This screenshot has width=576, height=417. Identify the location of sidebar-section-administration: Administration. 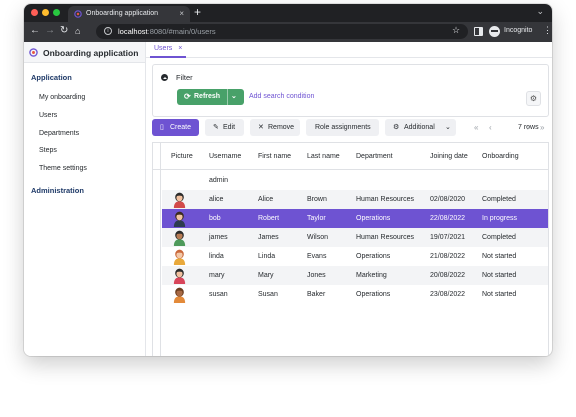
(57, 190).